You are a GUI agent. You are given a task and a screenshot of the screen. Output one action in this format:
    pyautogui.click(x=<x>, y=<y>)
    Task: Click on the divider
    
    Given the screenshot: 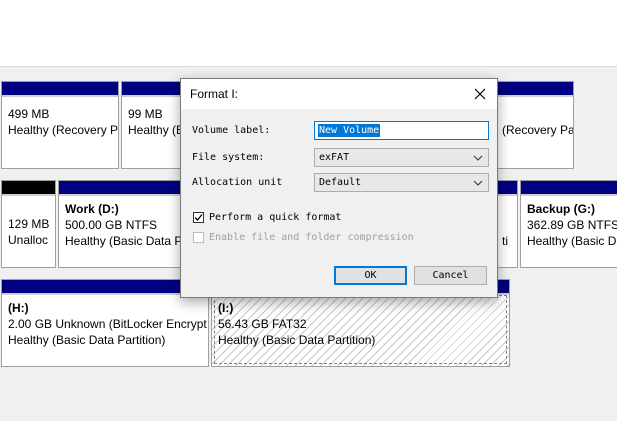 What is the action you would take?
    pyautogui.click(x=308, y=66)
    